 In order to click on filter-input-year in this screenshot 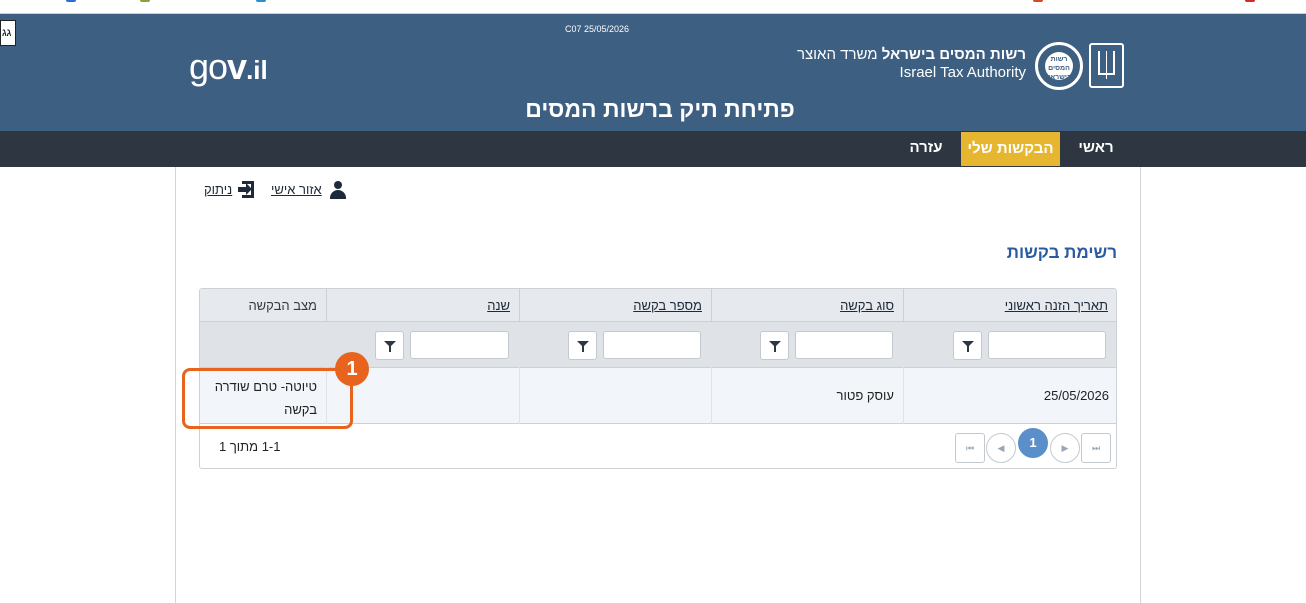, I will do `click(459, 345)`.